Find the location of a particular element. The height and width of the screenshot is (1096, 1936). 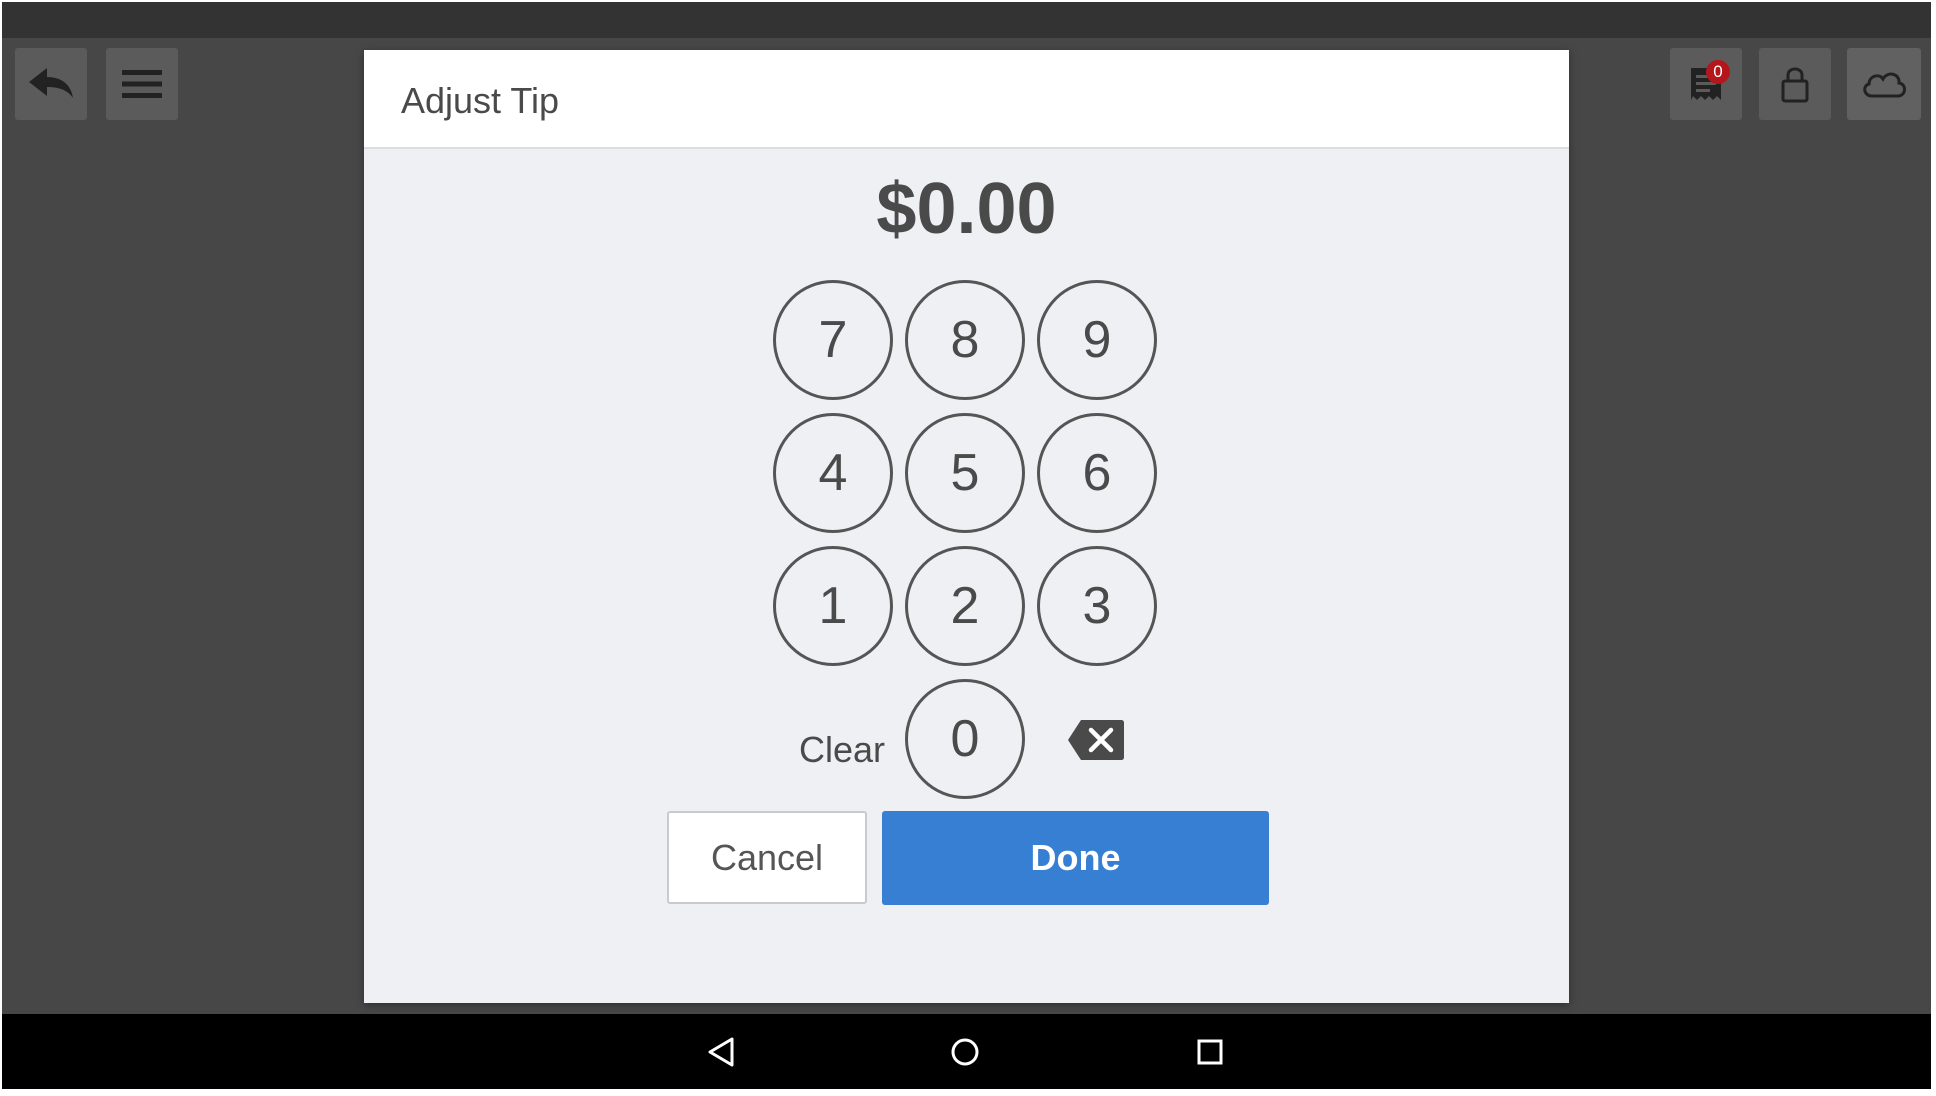

cancel-button: Cancel is located at coordinates (767, 857).